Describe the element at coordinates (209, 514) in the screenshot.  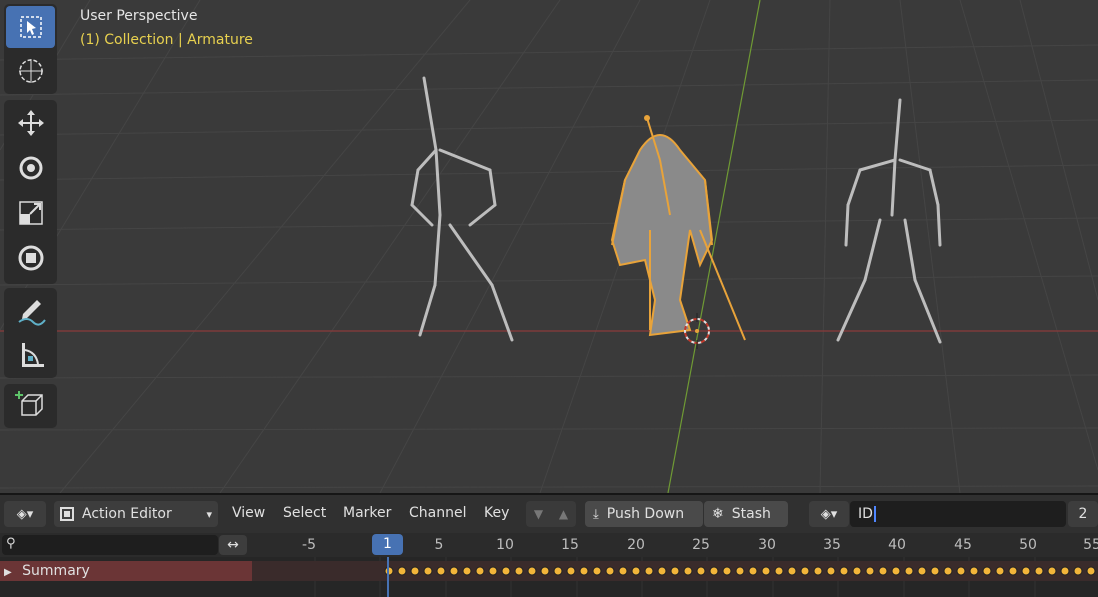
I see `chevron-down-icon: ▾` at that location.